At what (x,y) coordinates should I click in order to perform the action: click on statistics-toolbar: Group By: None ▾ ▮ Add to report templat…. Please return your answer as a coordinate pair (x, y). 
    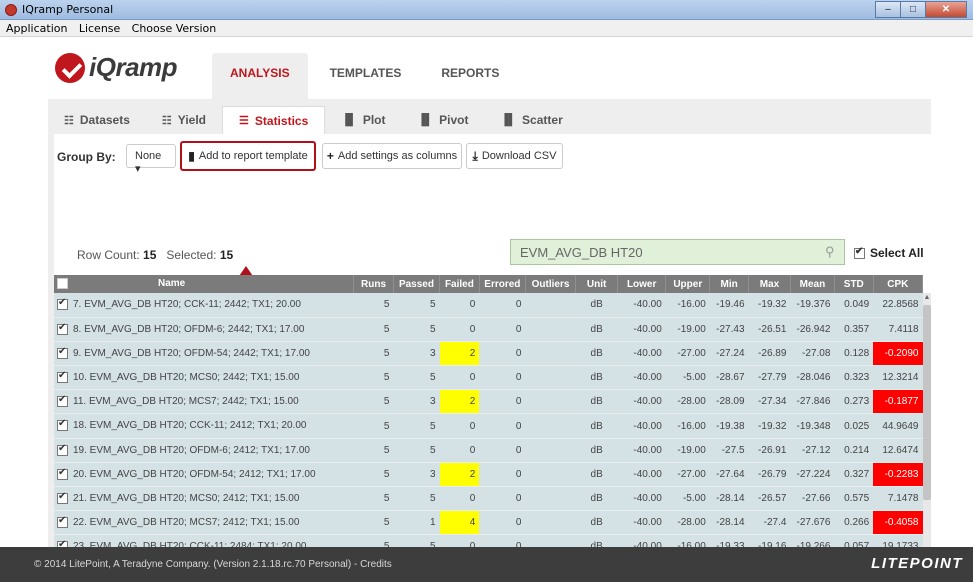
    Looking at the image, I should click on (489, 158).